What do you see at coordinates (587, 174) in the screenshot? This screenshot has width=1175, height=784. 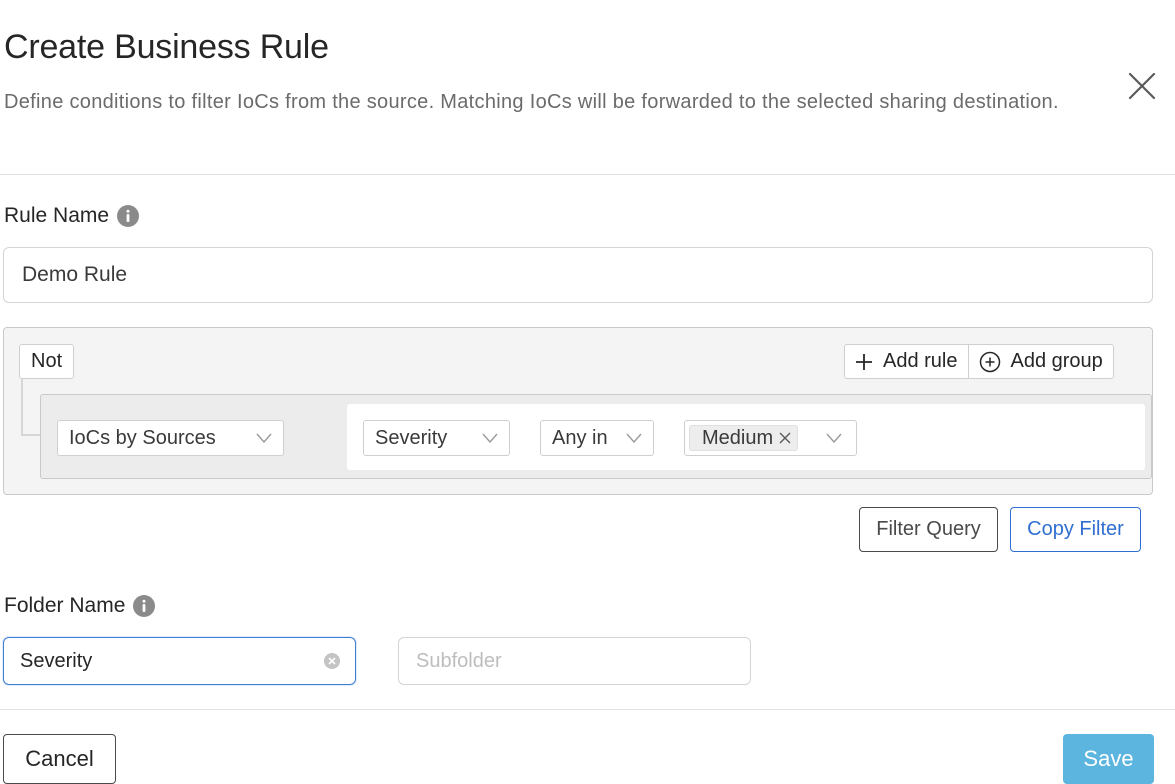 I see `header-divider` at bounding box center [587, 174].